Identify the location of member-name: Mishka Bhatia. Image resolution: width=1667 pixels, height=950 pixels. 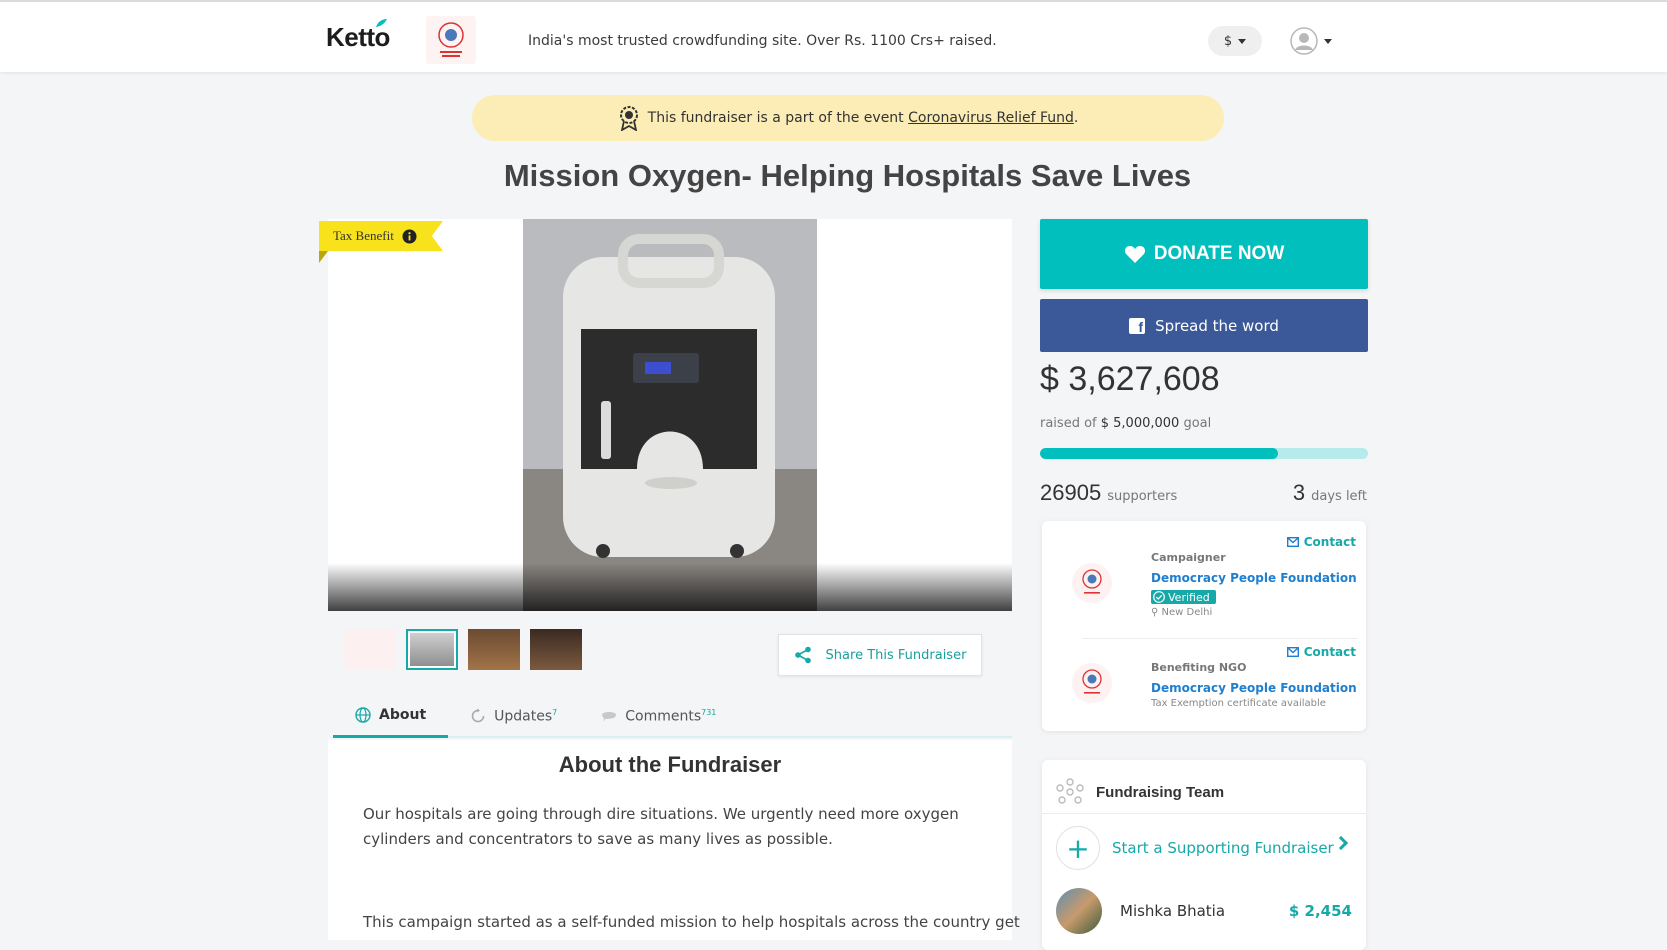
(1173, 911).